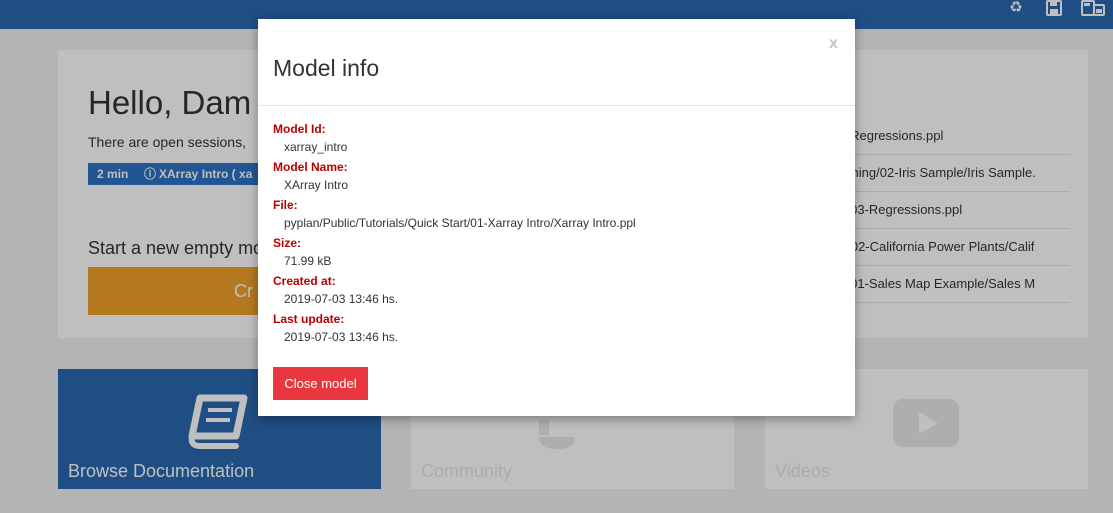  Describe the element at coordinates (309, 319) in the screenshot. I see `last-update-label: Last update:` at that location.